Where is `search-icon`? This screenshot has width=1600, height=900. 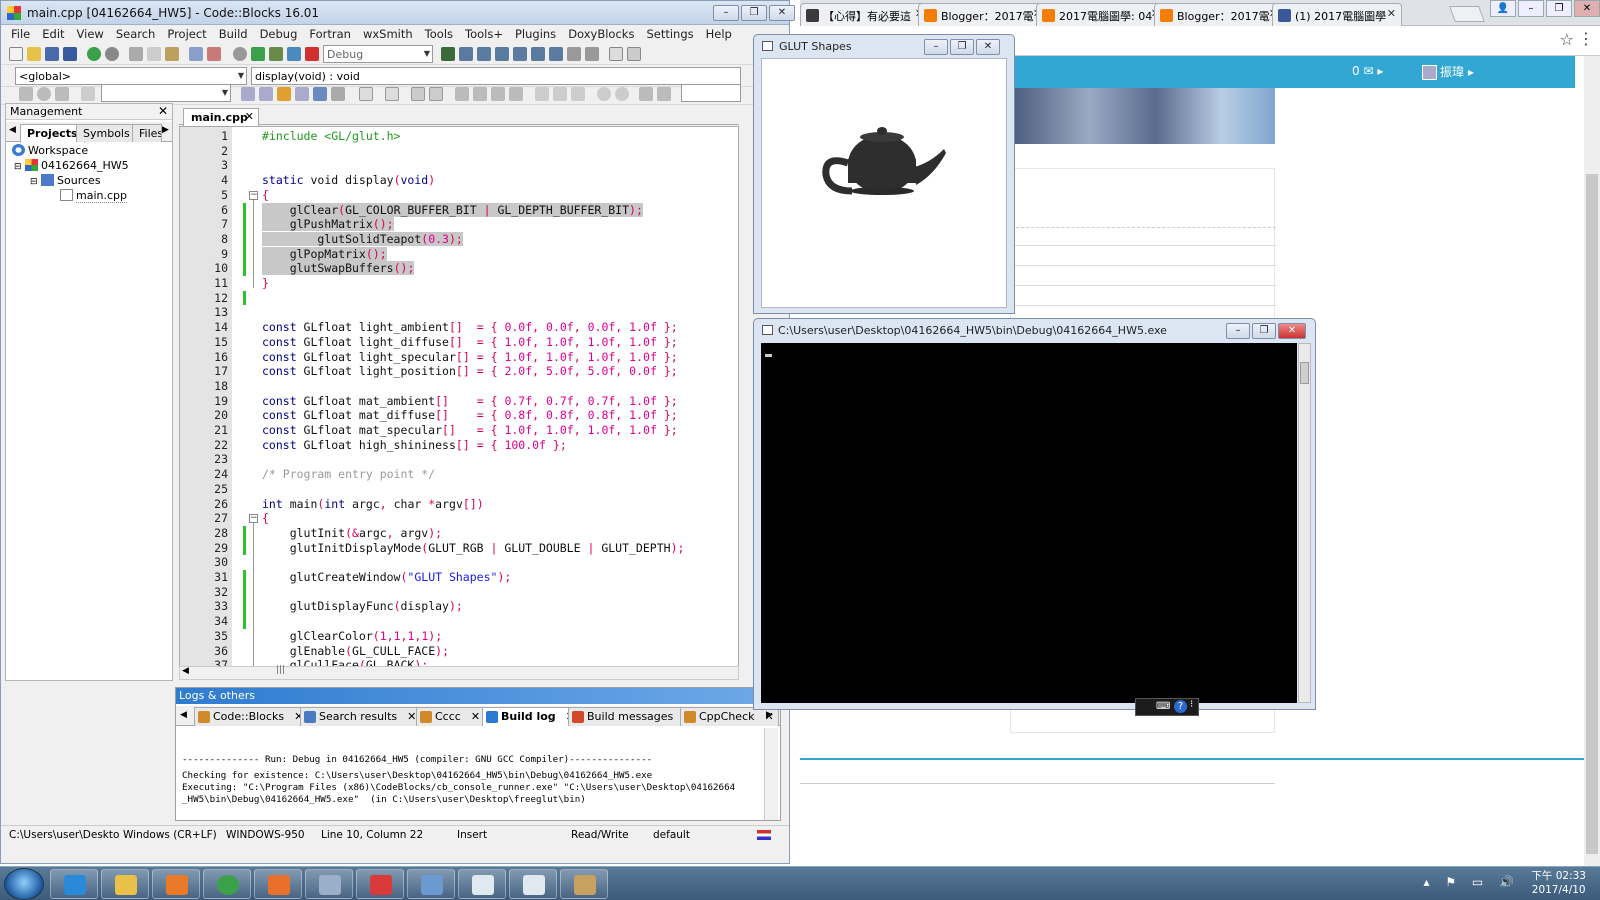
search-icon is located at coordinates (88, 94).